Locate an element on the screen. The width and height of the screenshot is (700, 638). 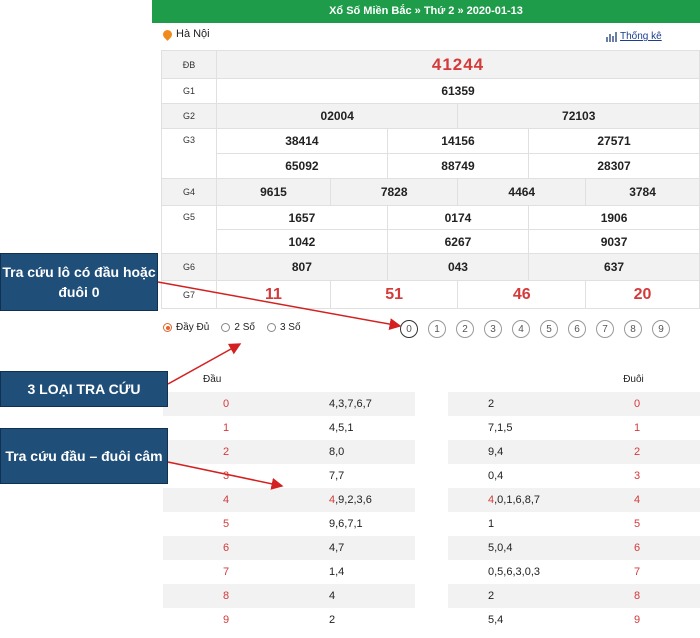
prize-label-g1: G1 is located at coordinates (189, 91).